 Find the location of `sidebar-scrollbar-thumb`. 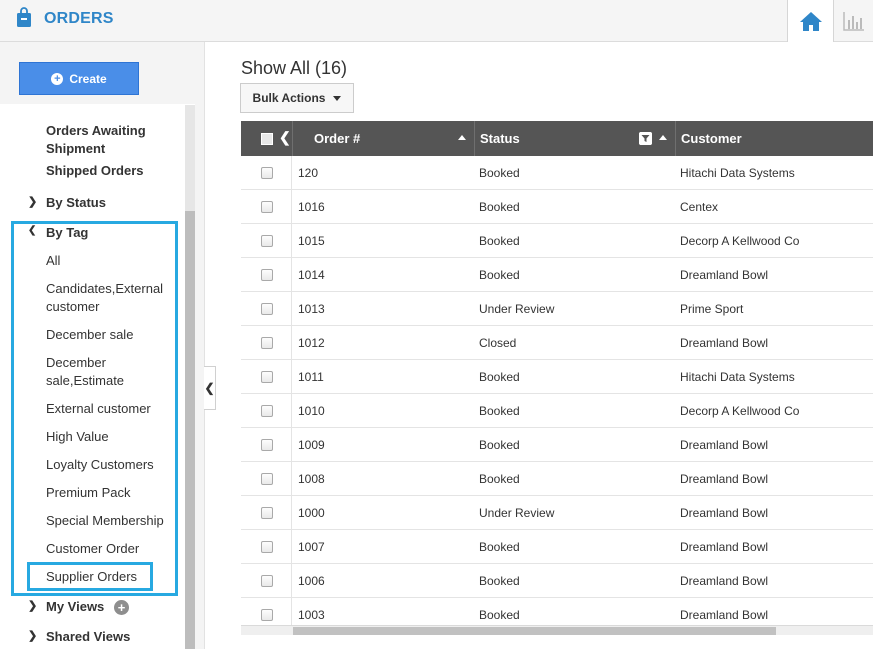

sidebar-scrollbar-thumb is located at coordinates (190, 430).